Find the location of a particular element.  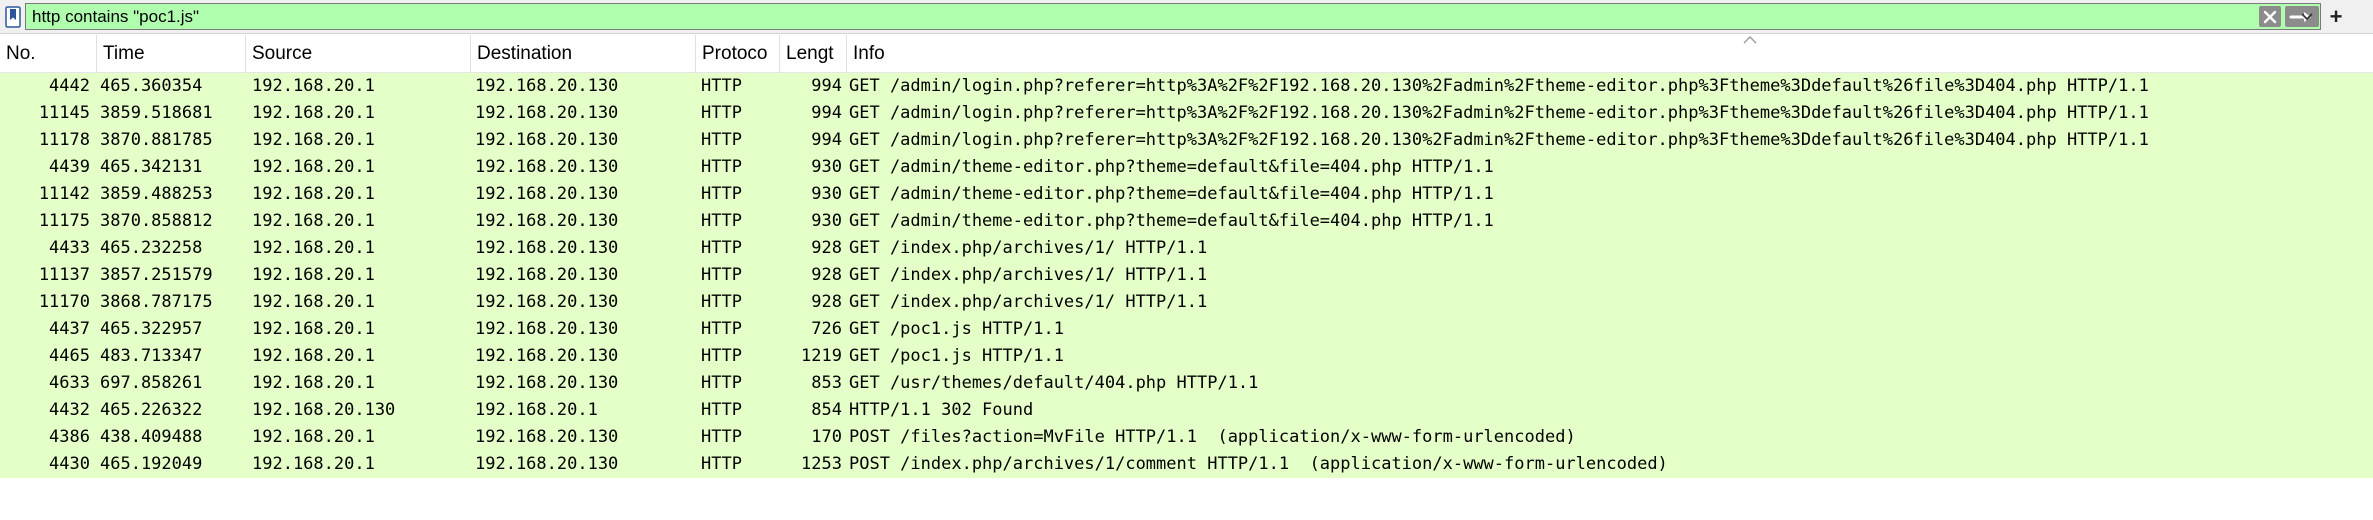

packet-time: 3859.518681 is located at coordinates (156, 113).